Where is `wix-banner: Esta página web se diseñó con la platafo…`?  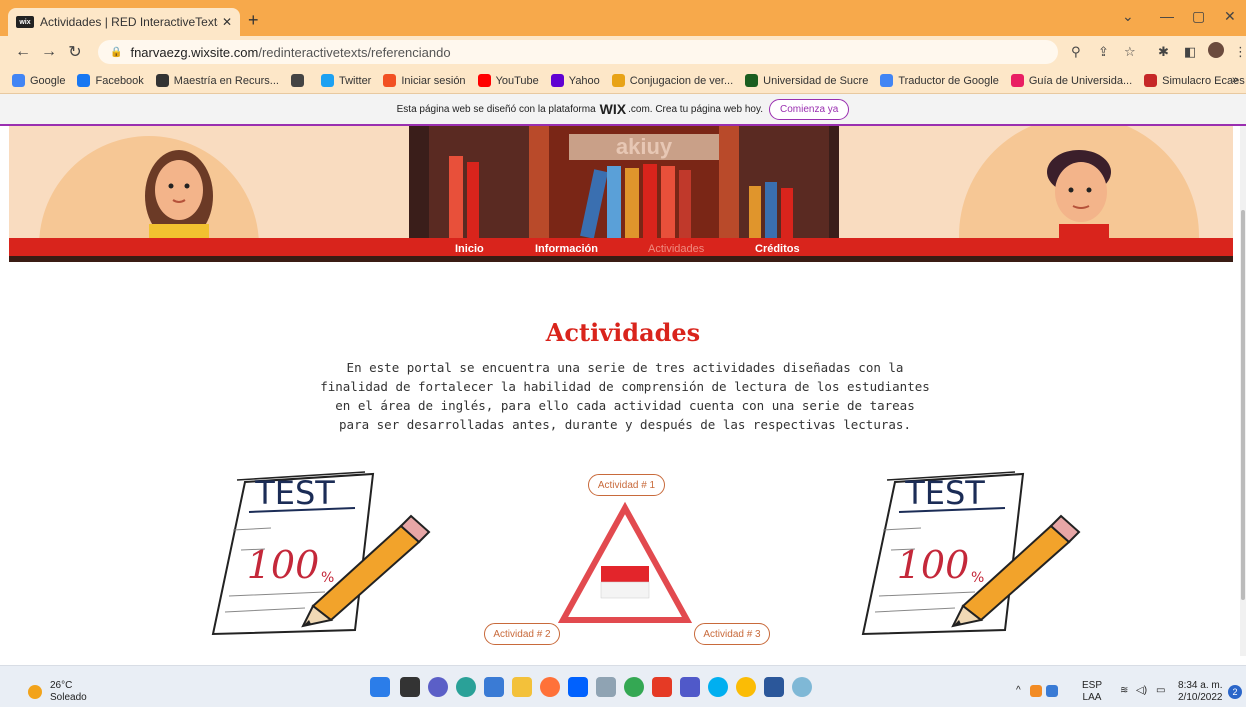
wix-banner: Esta página web se diseñó con la platafo… is located at coordinates (623, 109).